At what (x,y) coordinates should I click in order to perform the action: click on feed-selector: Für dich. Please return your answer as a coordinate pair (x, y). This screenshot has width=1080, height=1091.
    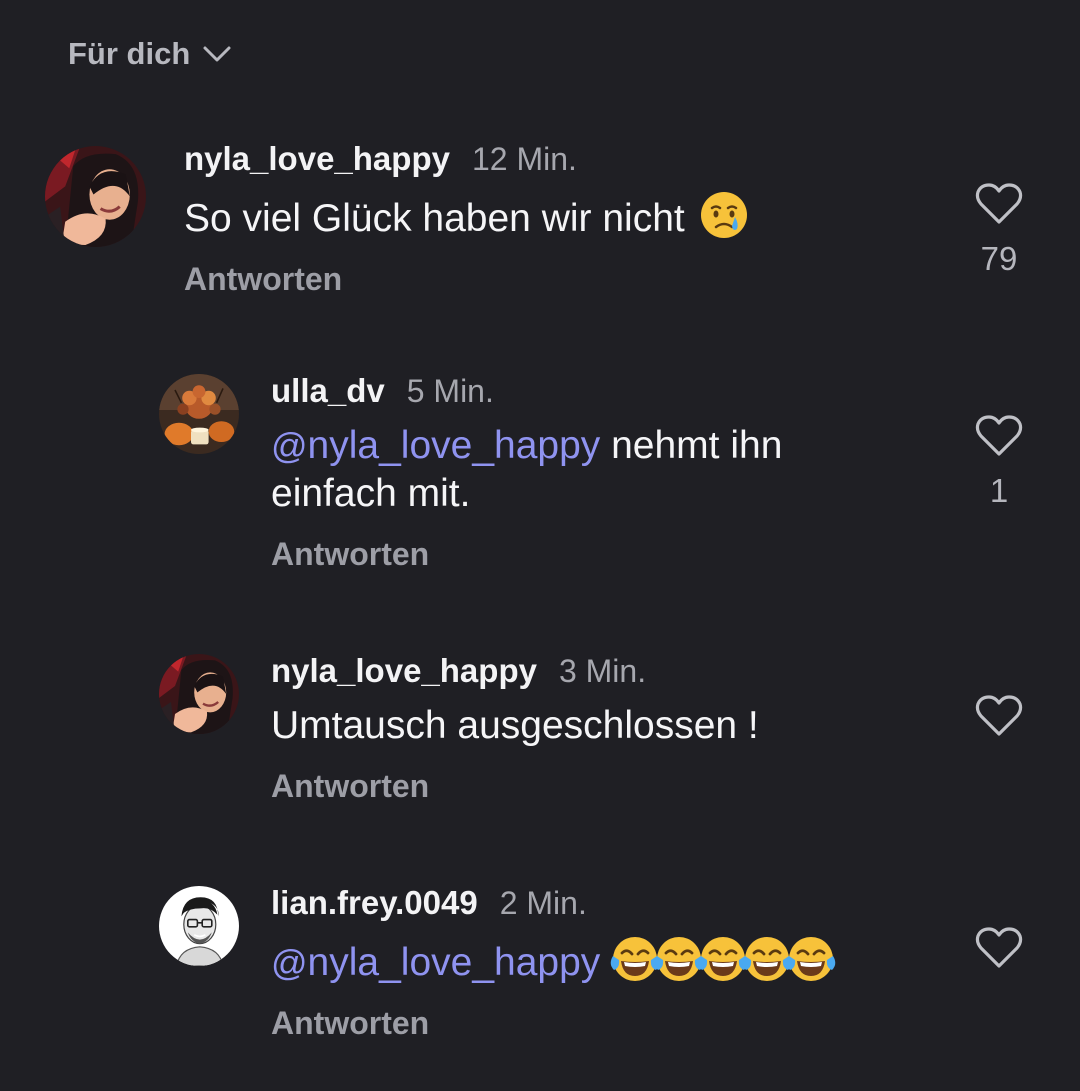
    Looking at the image, I should click on (150, 54).